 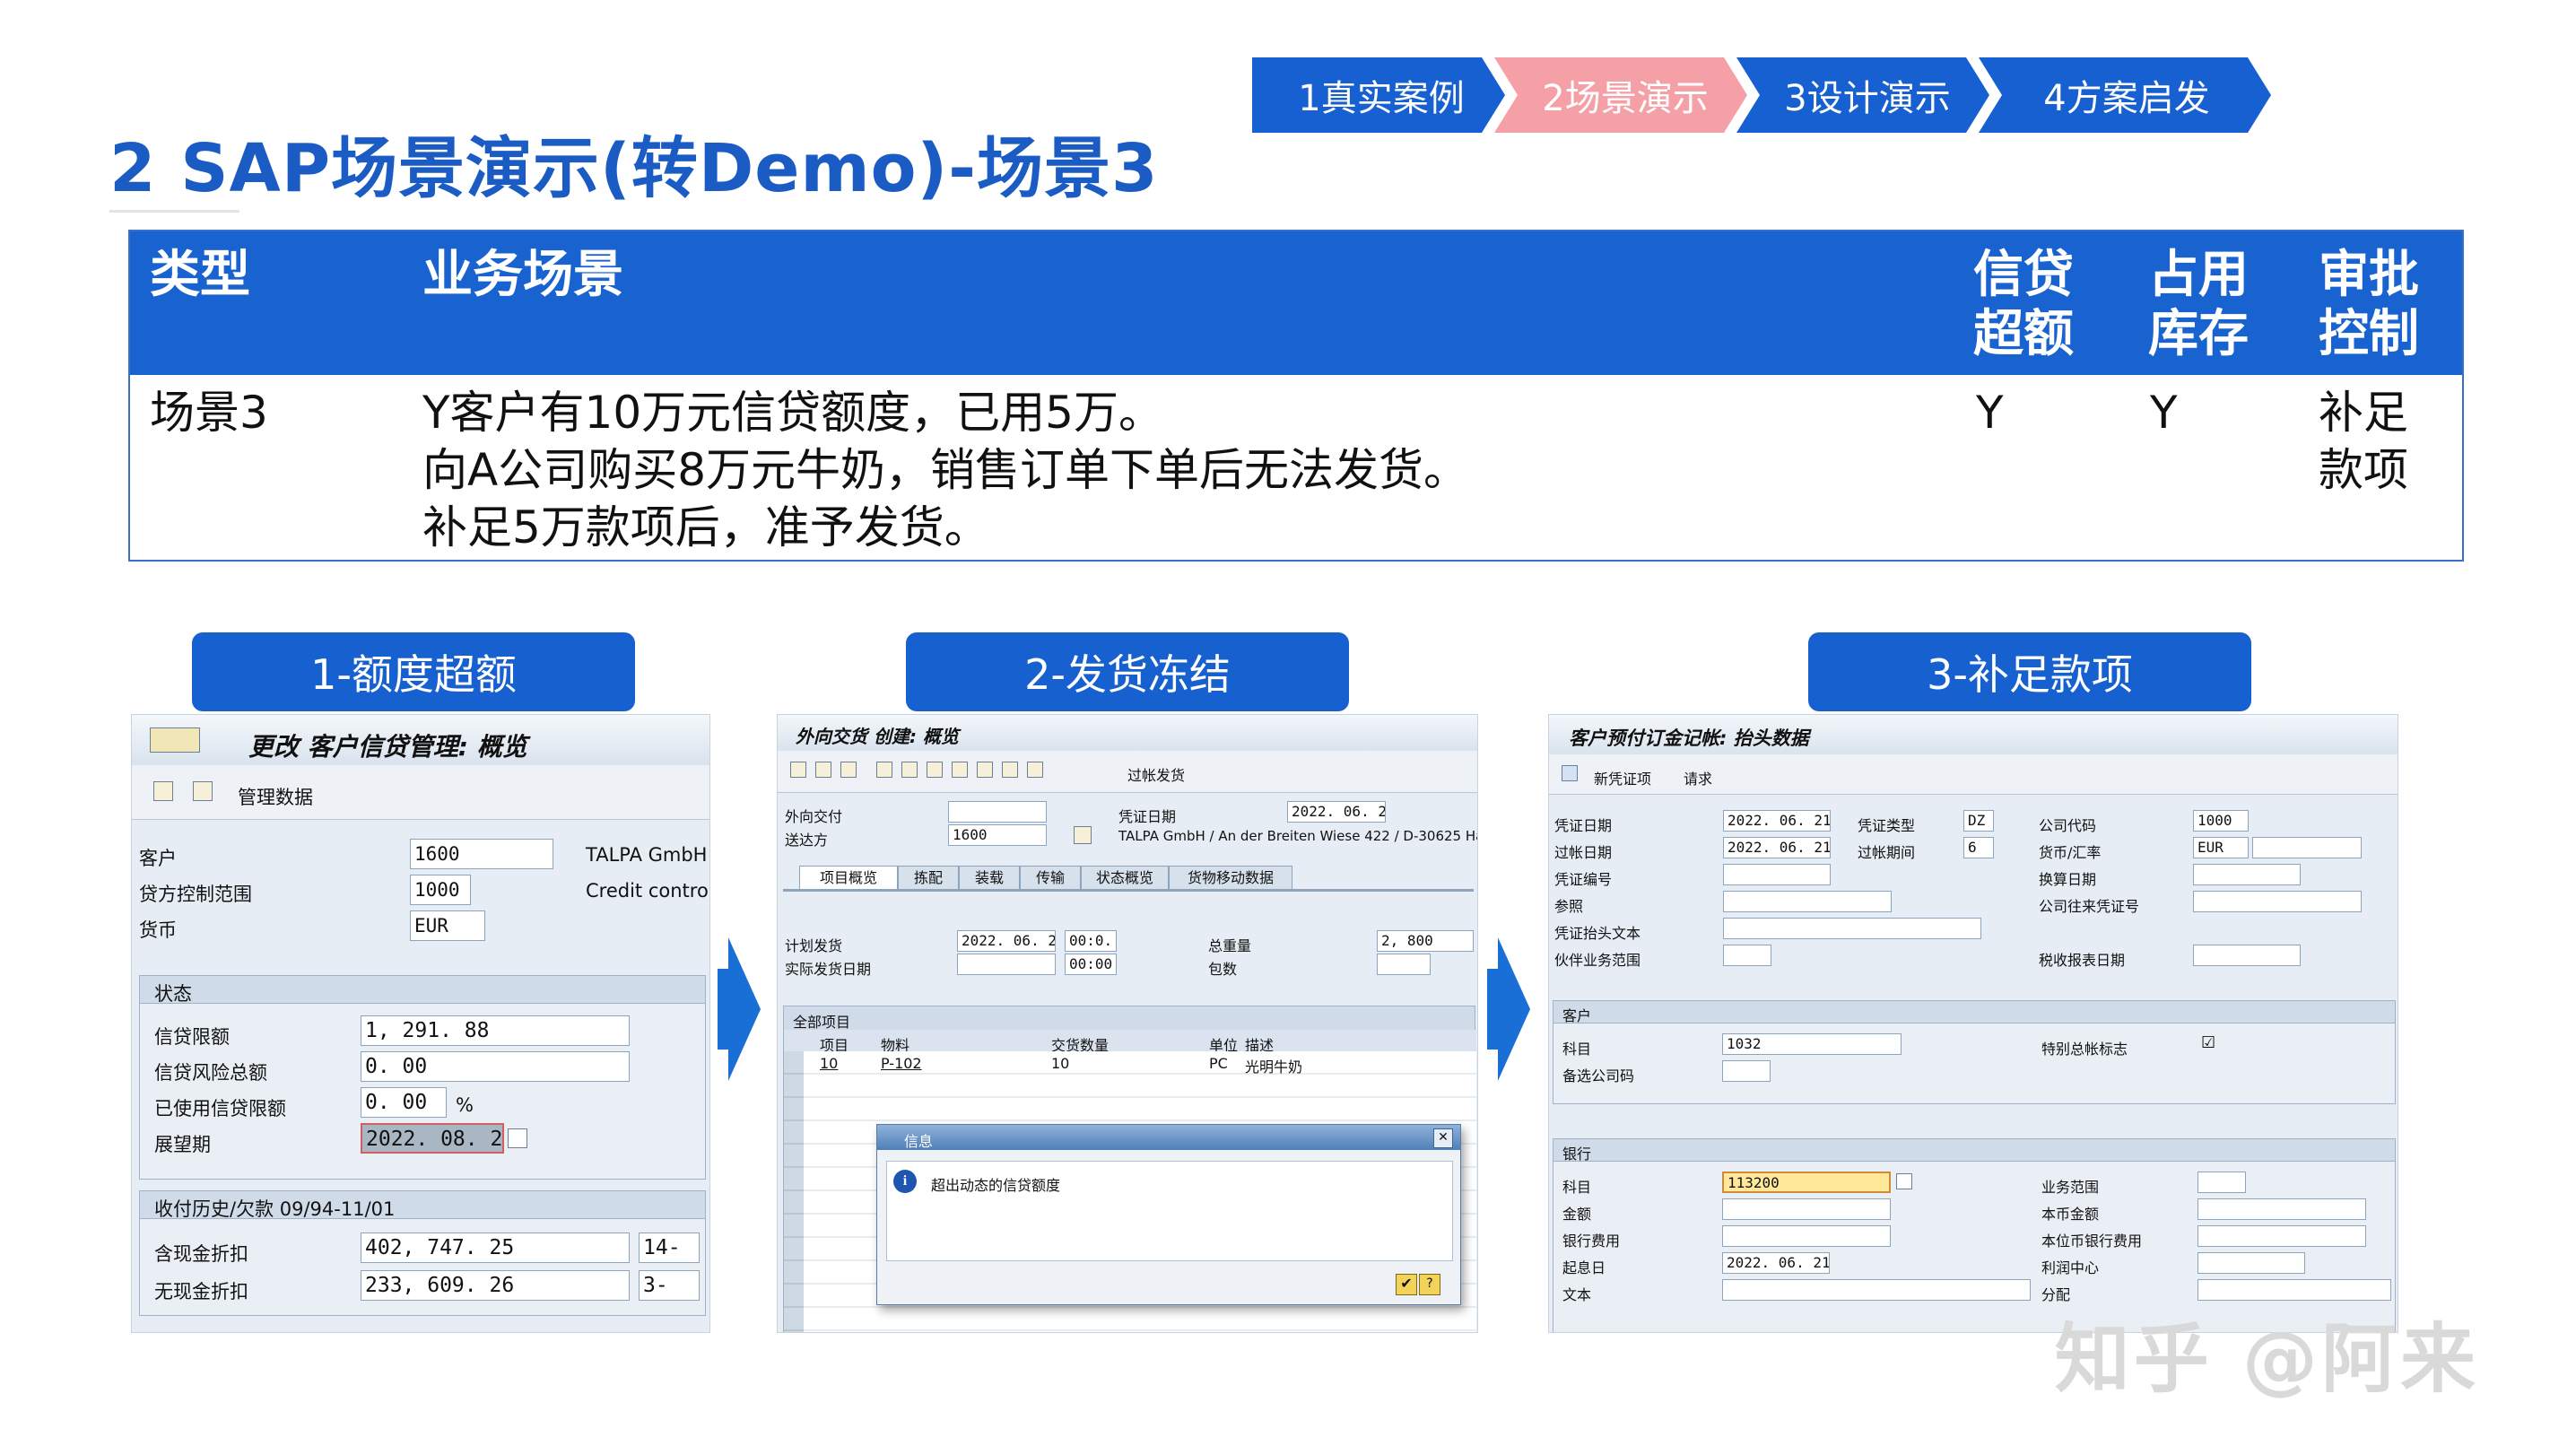 What do you see at coordinates (175, 740) in the screenshot?
I see `menu-icon` at bounding box center [175, 740].